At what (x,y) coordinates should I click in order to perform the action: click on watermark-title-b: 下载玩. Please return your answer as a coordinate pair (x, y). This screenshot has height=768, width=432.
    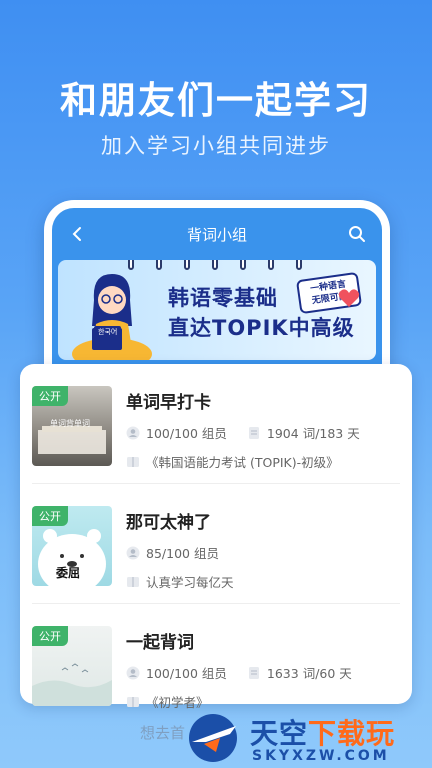
    Looking at the image, I should click on (352, 733).